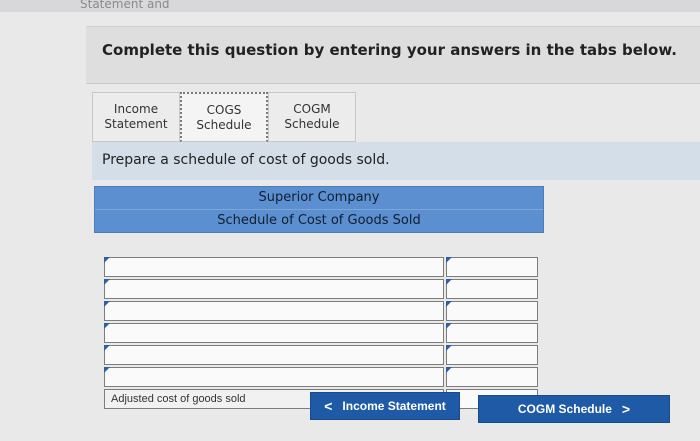  What do you see at coordinates (312, 117) in the screenshot?
I see `tab-cogm-schedule: COGM Schedule` at bounding box center [312, 117].